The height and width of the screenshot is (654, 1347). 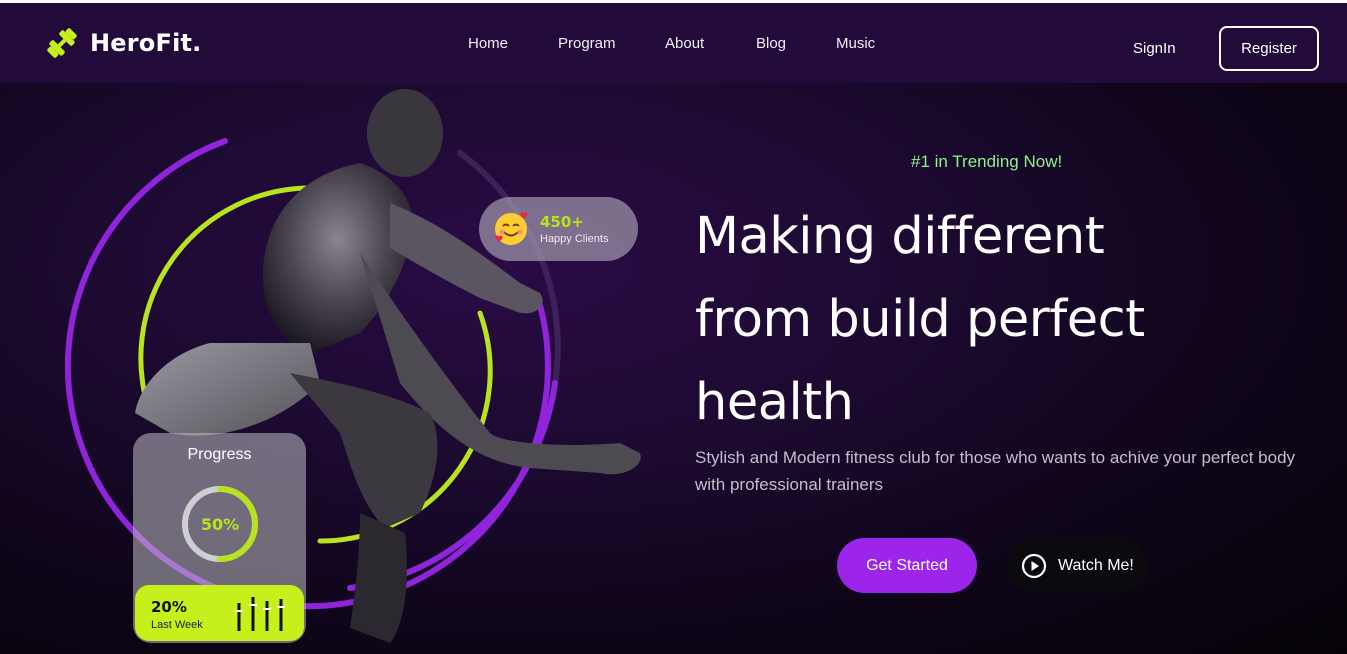 What do you see at coordinates (562, 222) in the screenshot?
I see `clients-count: 450+` at bounding box center [562, 222].